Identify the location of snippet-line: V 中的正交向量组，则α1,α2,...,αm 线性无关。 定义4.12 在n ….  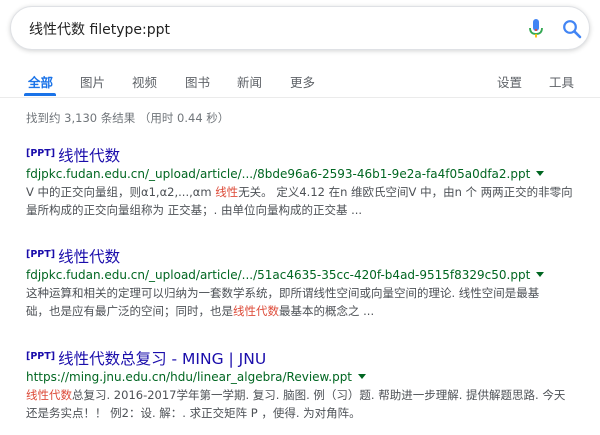
(306, 192).